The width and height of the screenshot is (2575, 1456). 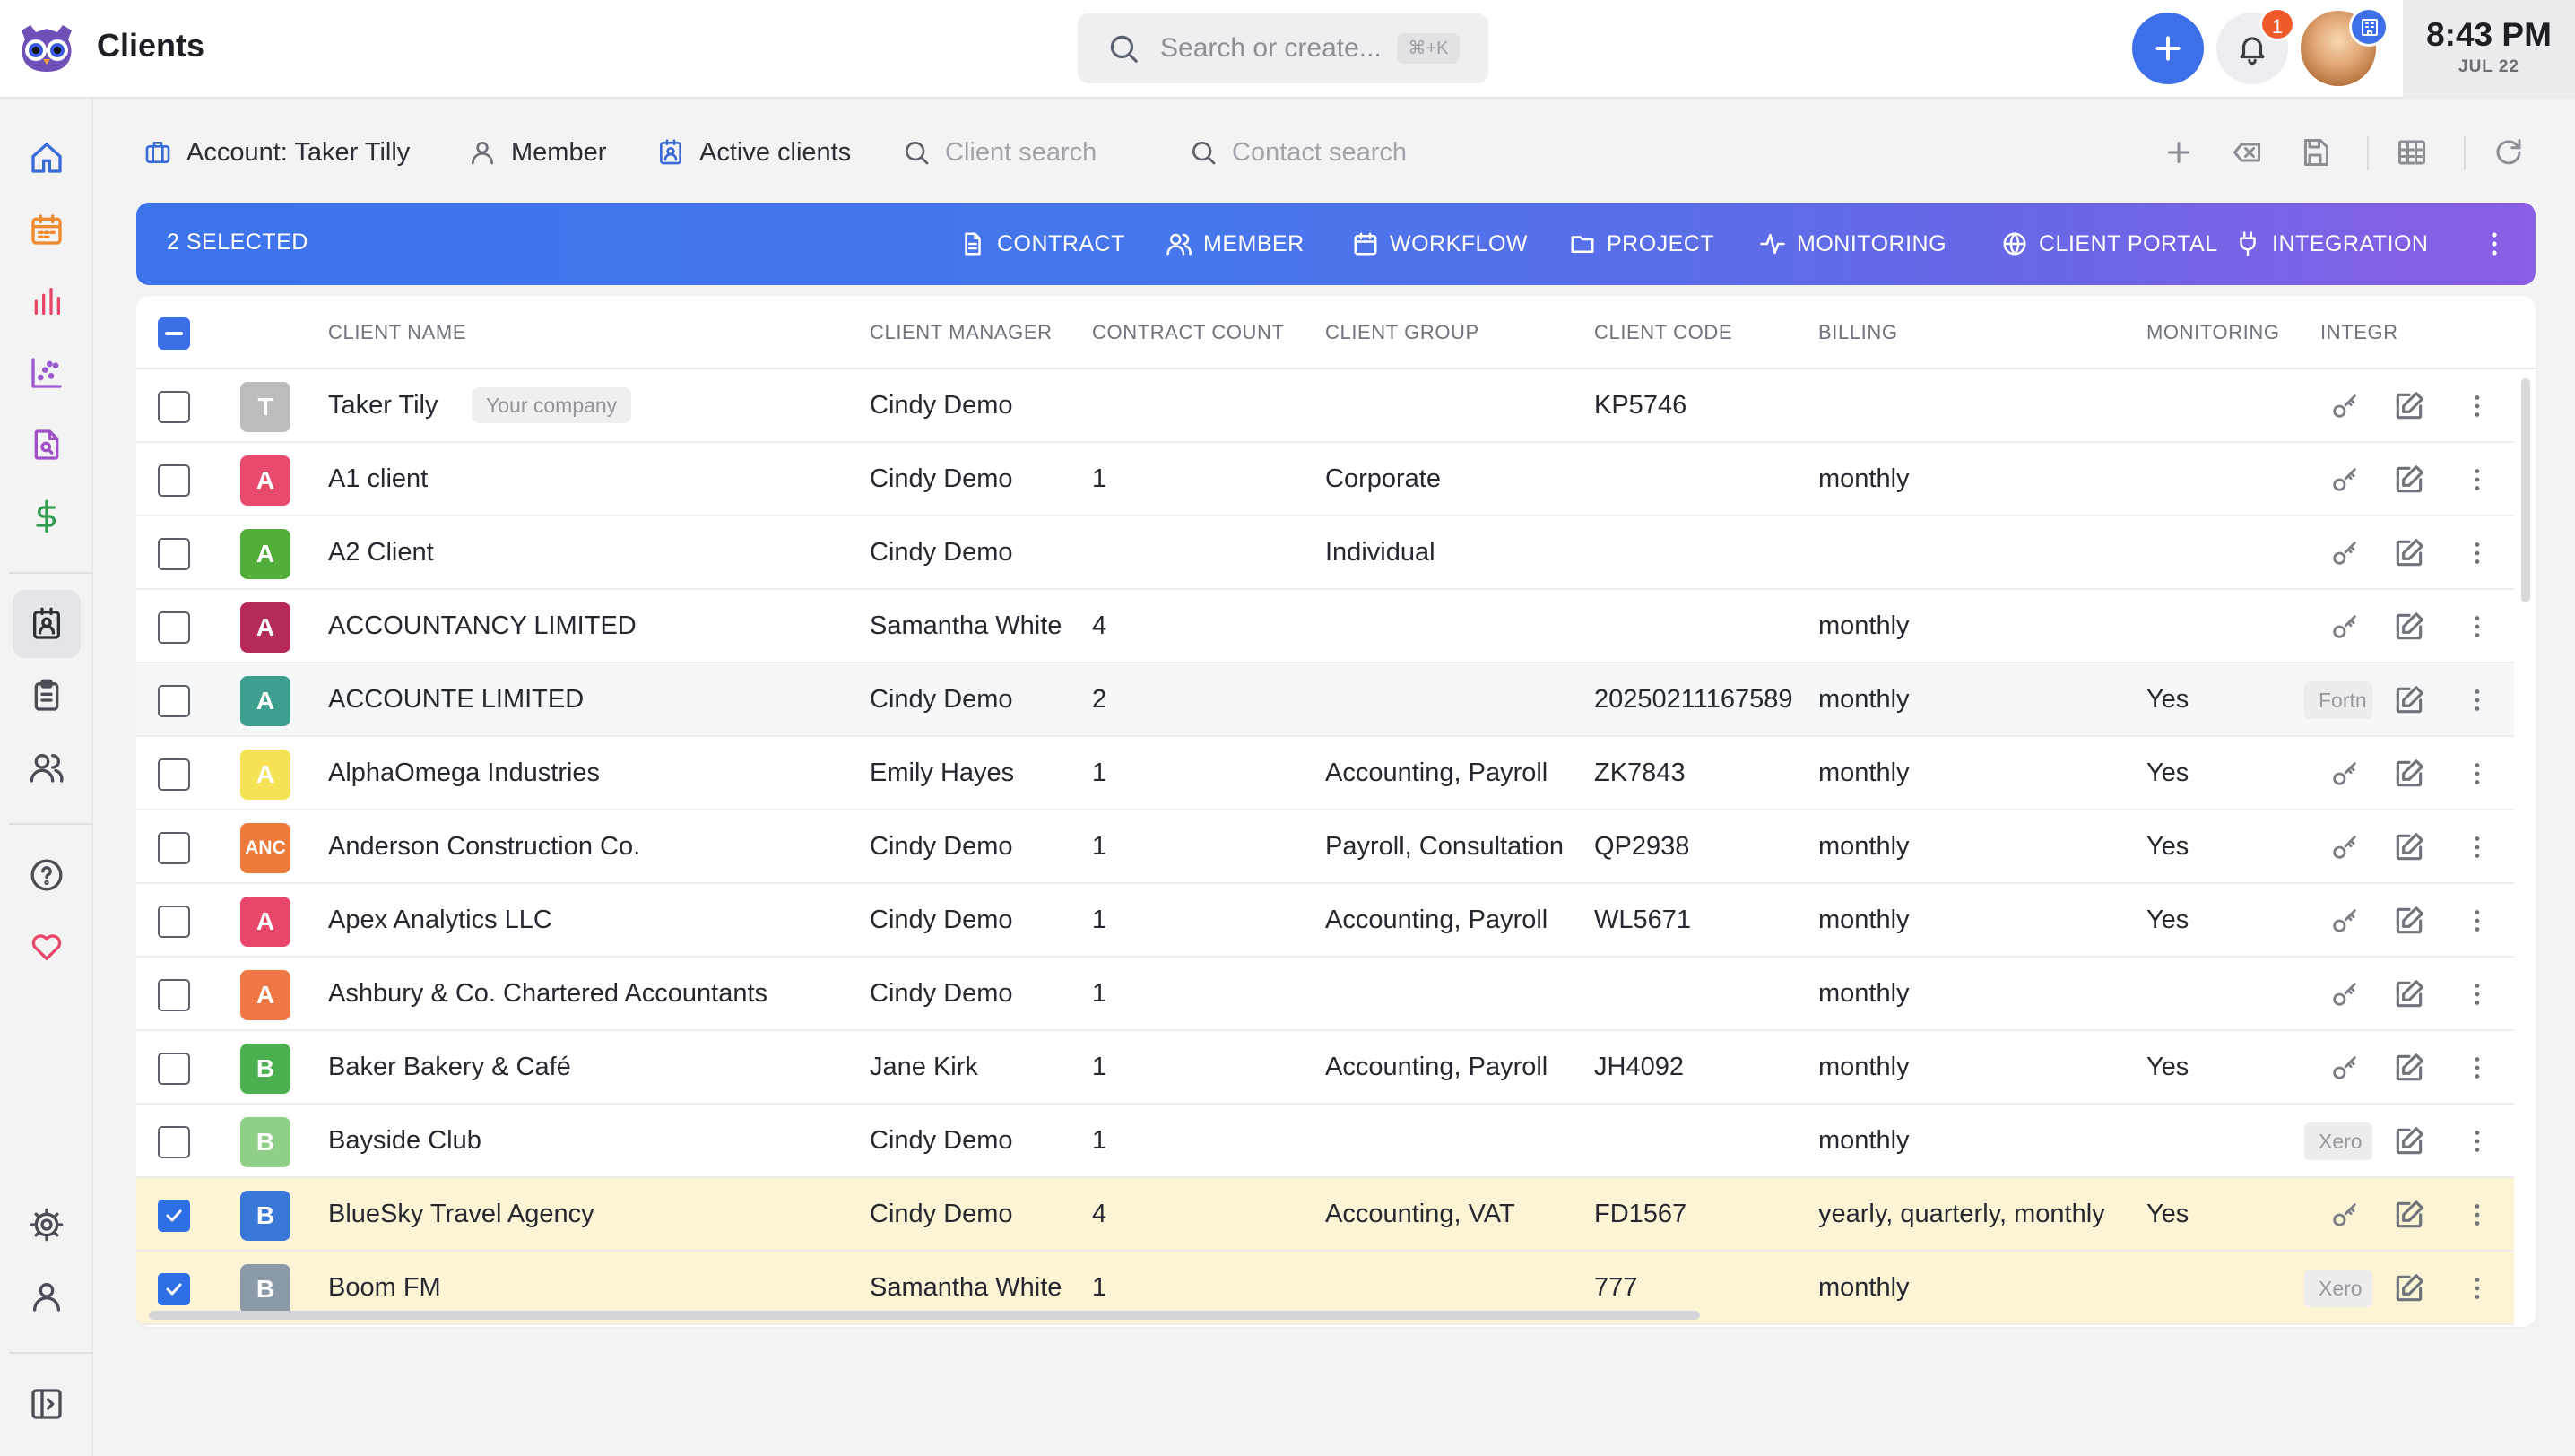 What do you see at coordinates (1663, 333) in the screenshot?
I see `column-header-client-code: CLIENT CODE` at bounding box center [1663, 333].